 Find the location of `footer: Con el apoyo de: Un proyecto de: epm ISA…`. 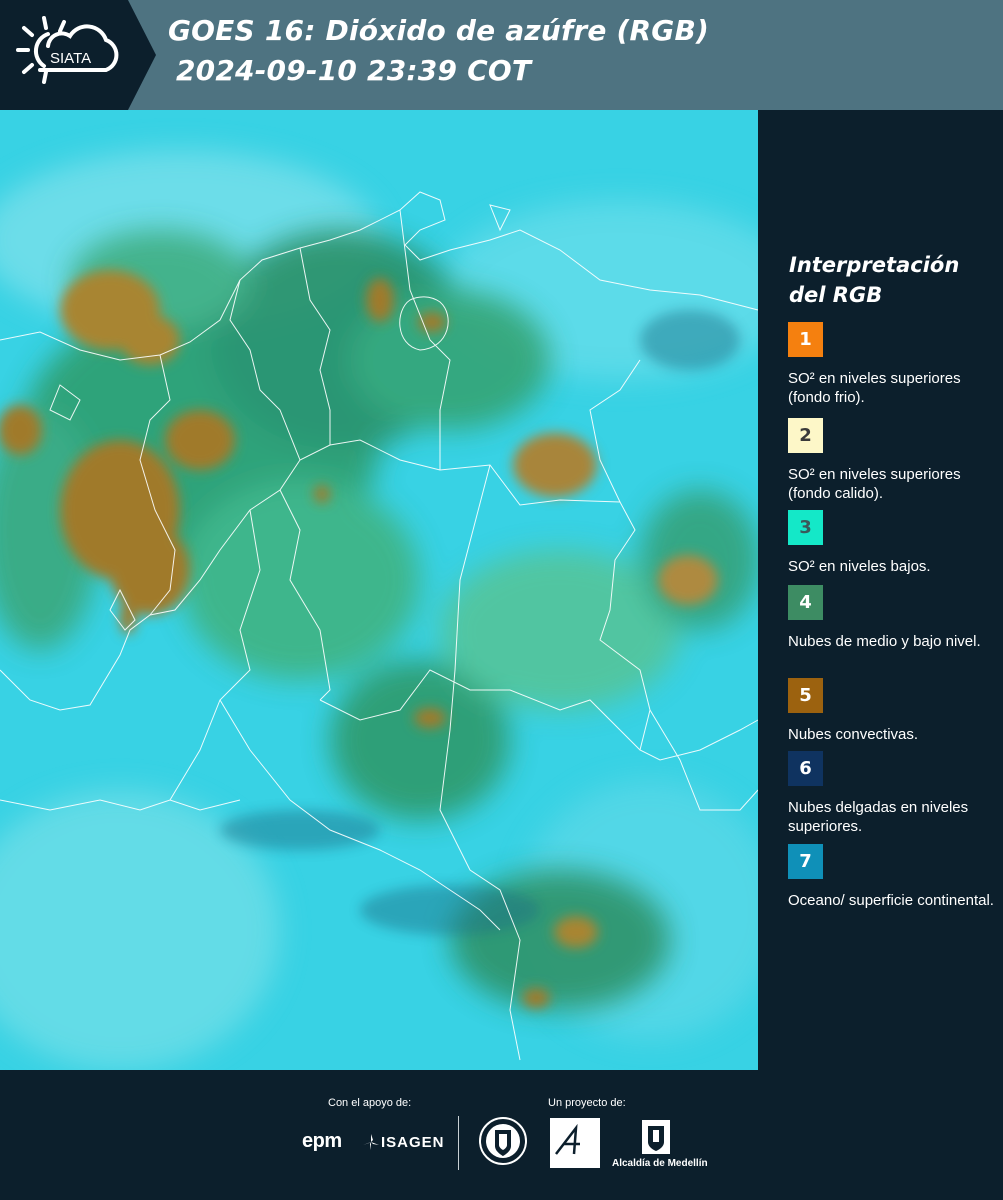

footer: Con el apoyo de: Un proyecto de: epm ISA… is located at coordinates (501, 1135).